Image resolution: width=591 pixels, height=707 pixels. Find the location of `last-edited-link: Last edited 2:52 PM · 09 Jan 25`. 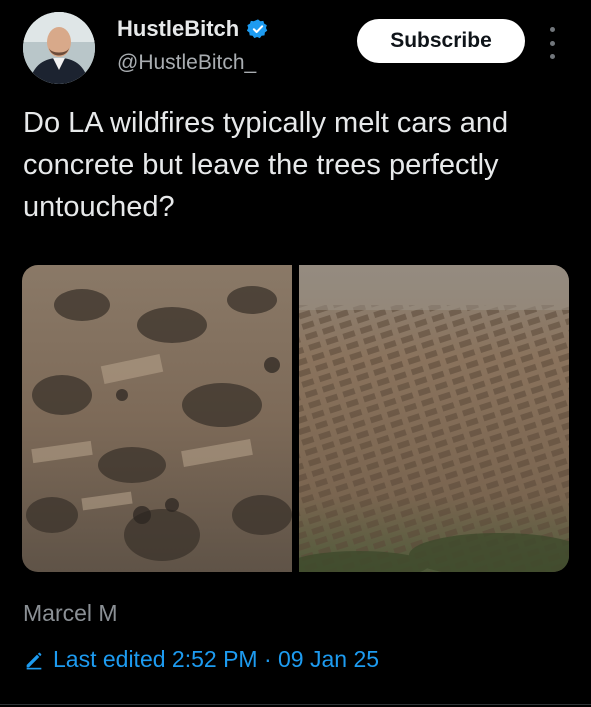

last-edited-link: Last edited 2:52 PM · 09 Jan 25 is located at coordinates (201, 659).